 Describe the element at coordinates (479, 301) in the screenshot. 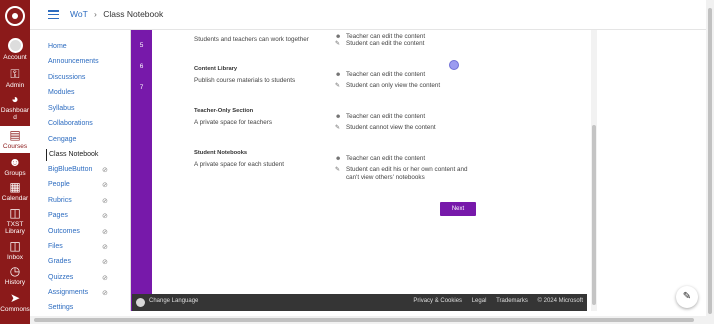

I see `legal-link: Legal` at that location.